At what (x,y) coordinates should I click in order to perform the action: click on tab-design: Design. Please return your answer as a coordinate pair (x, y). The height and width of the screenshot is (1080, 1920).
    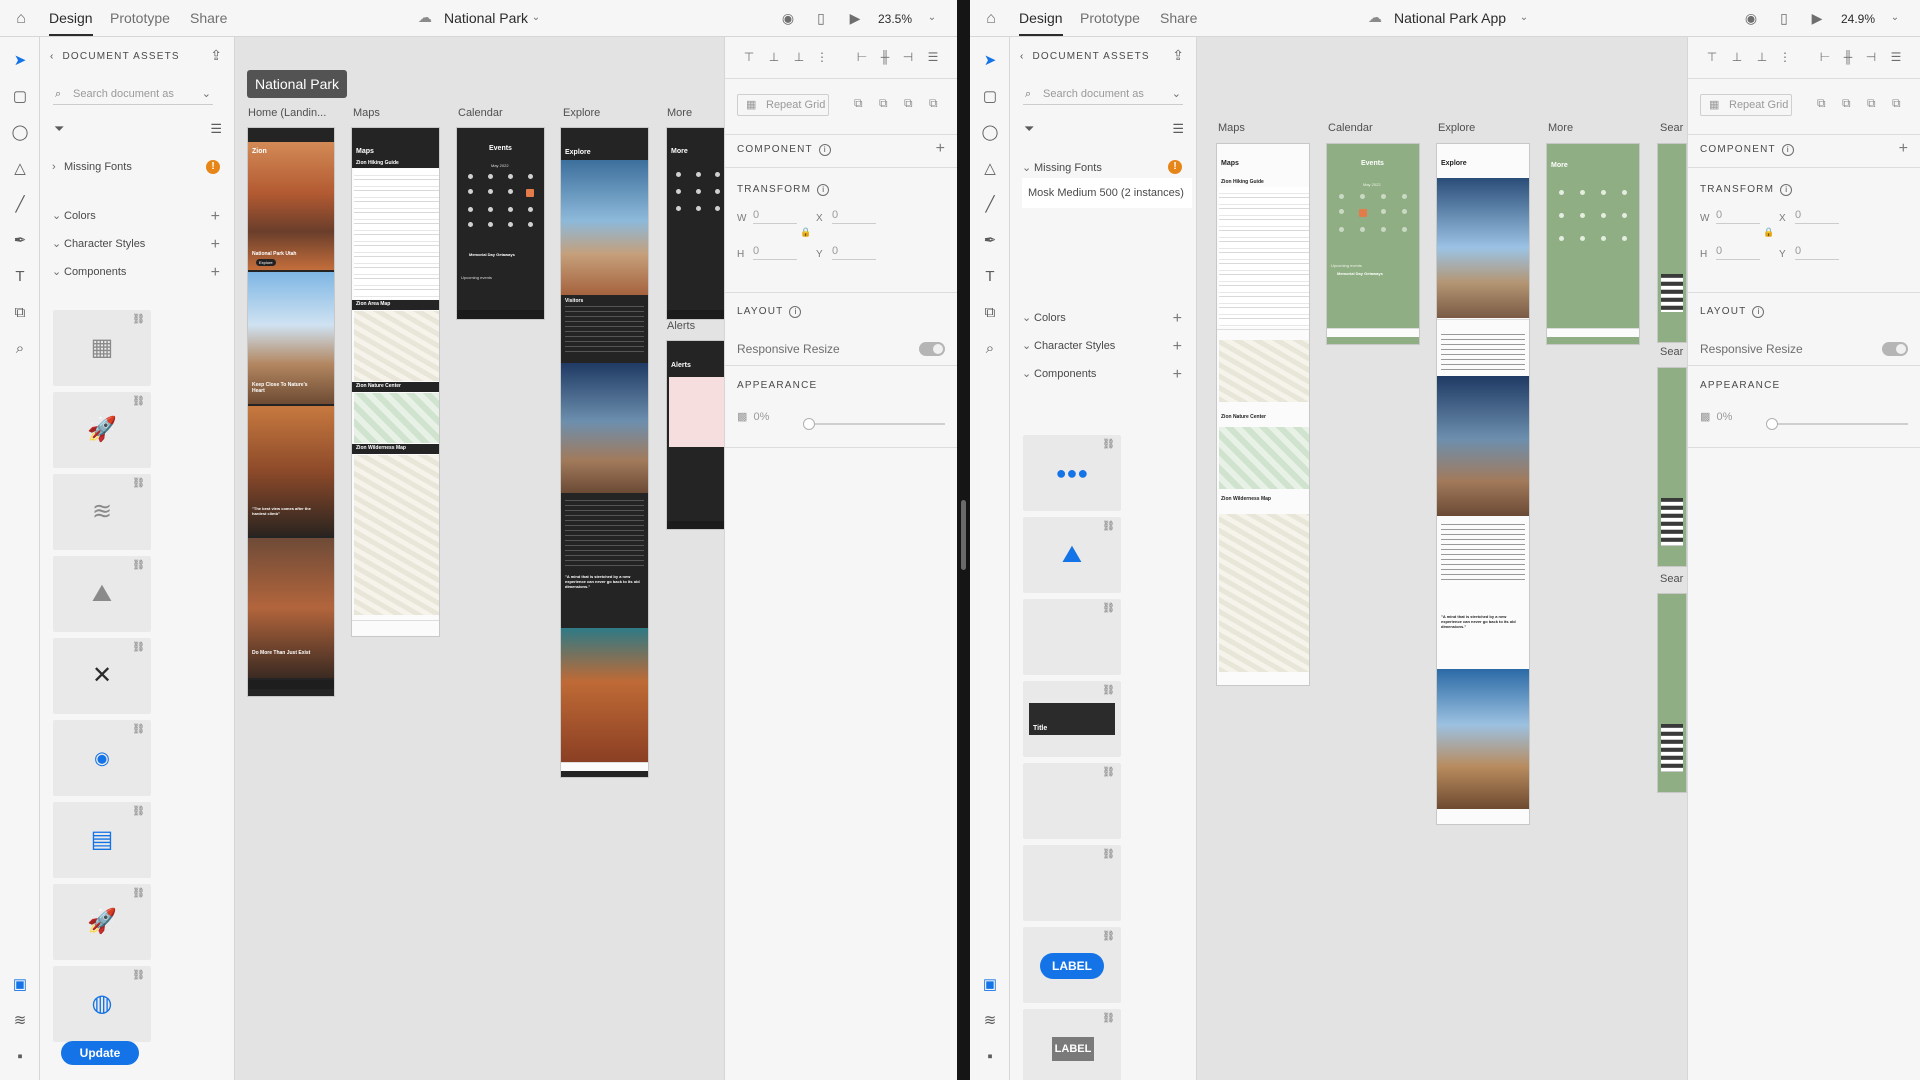
    Looking at the image, I should click on (71, 23).